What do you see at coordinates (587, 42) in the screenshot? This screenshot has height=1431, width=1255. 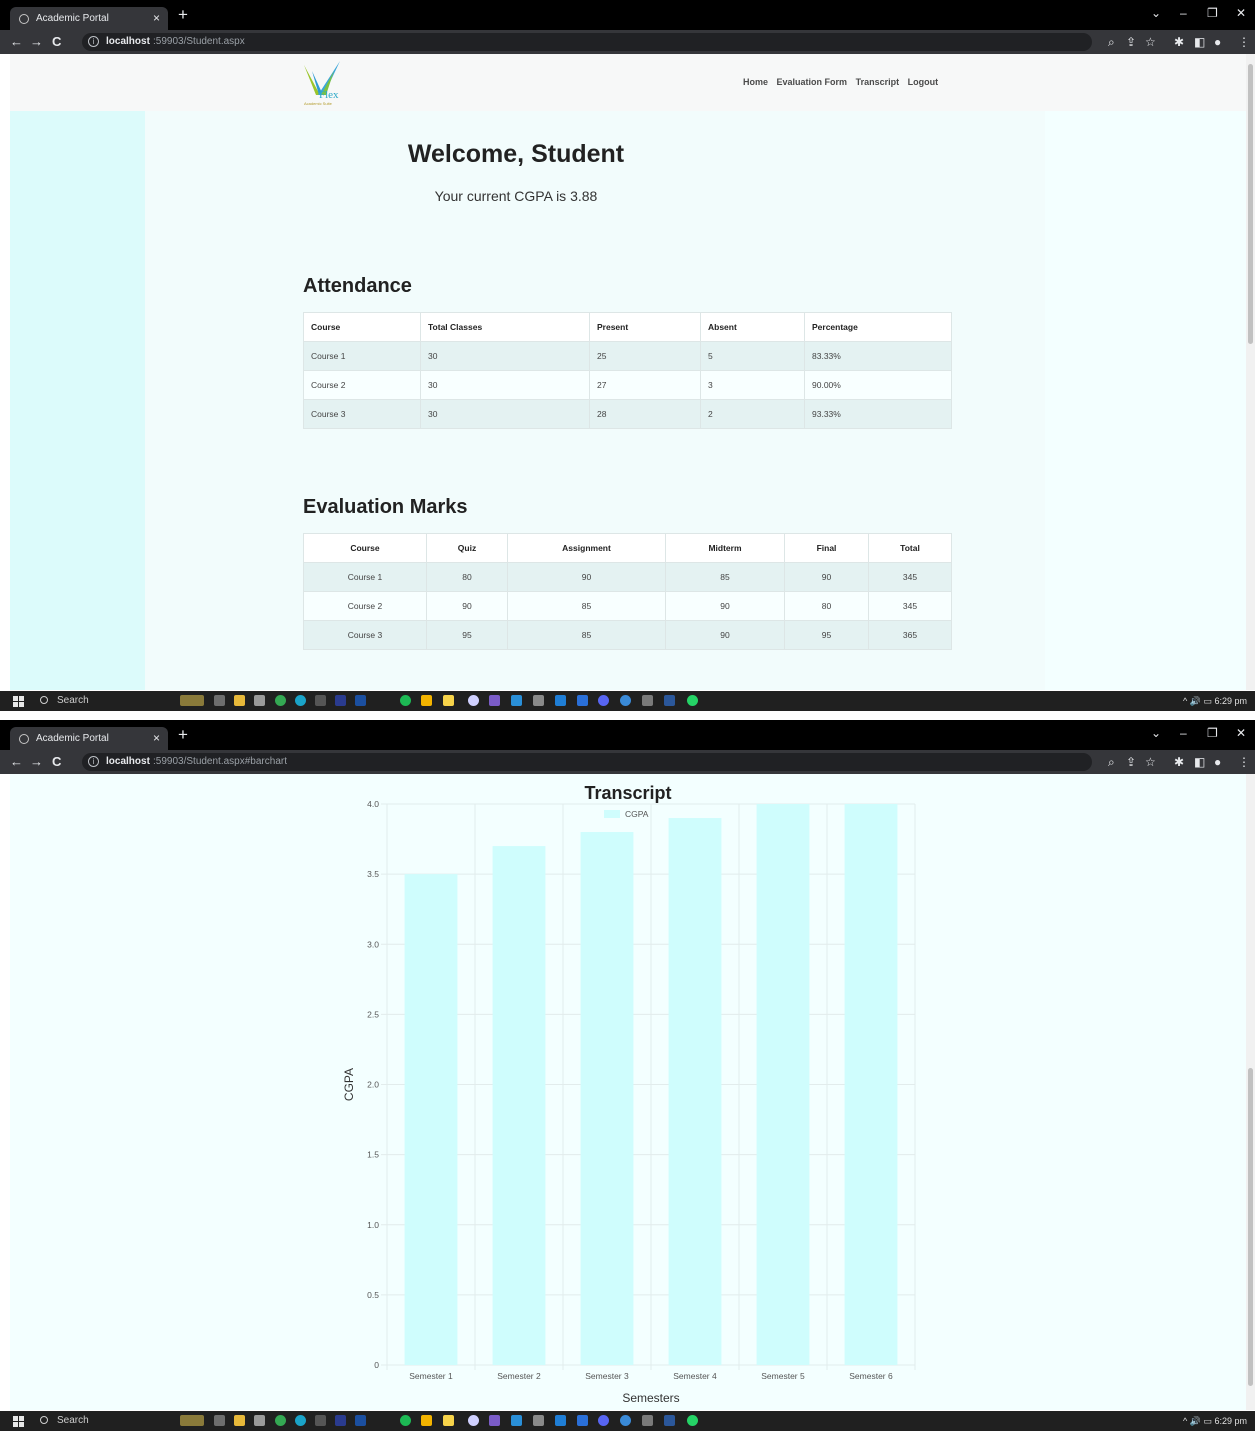 I see `address-bar: i localhost :59903/Student.aspx` at bounding box center [587, 42].